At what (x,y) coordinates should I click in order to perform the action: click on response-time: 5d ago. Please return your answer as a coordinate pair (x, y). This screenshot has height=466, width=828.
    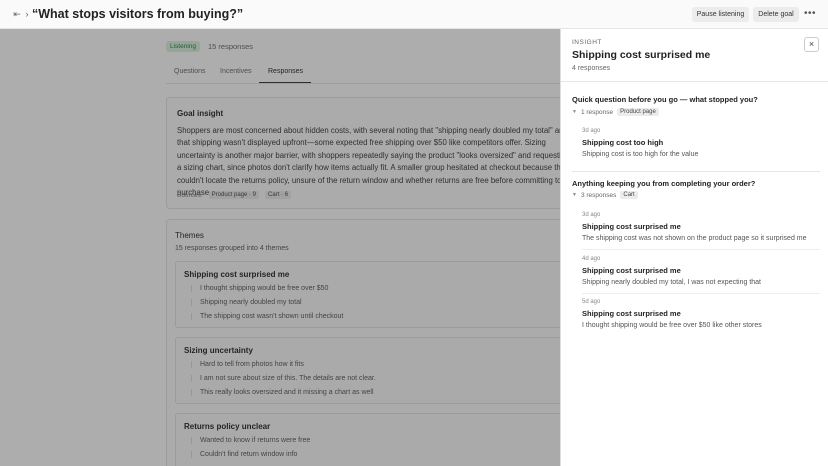
    Looking at the image, I should click on (591, 302).